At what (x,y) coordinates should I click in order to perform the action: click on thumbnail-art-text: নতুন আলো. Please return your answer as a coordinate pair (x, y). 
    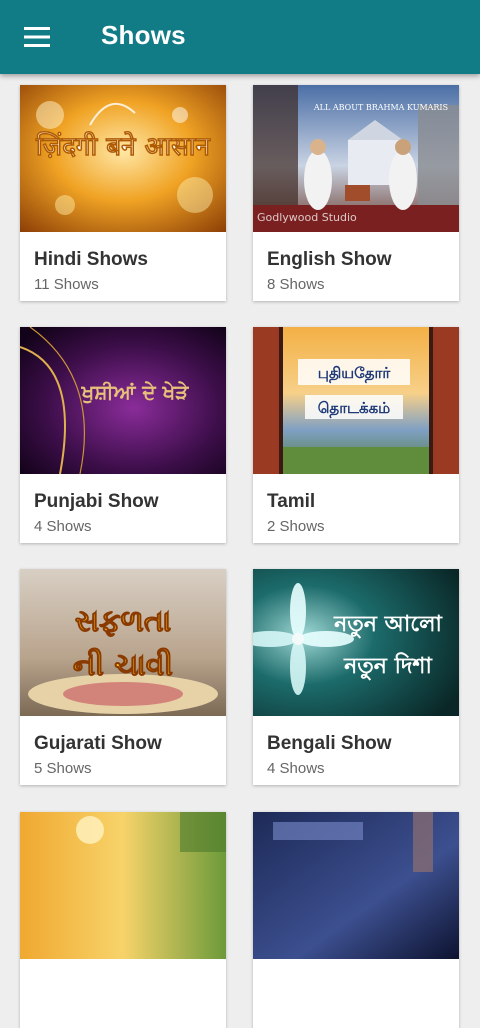
    Looking at the image, I should click on (388, 625).